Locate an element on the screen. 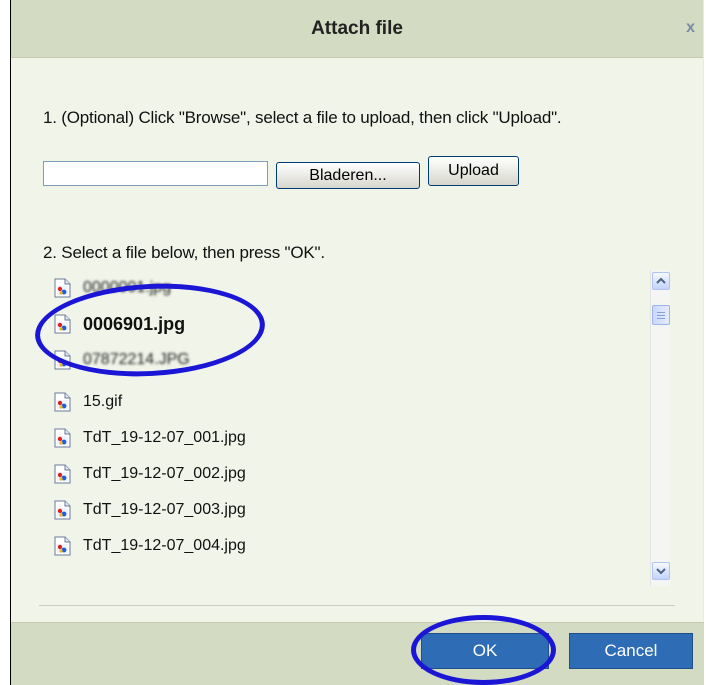 Image resolution: width=706 pixels, height=685 pixels. file-path-input is located at coordinates (155, 173).